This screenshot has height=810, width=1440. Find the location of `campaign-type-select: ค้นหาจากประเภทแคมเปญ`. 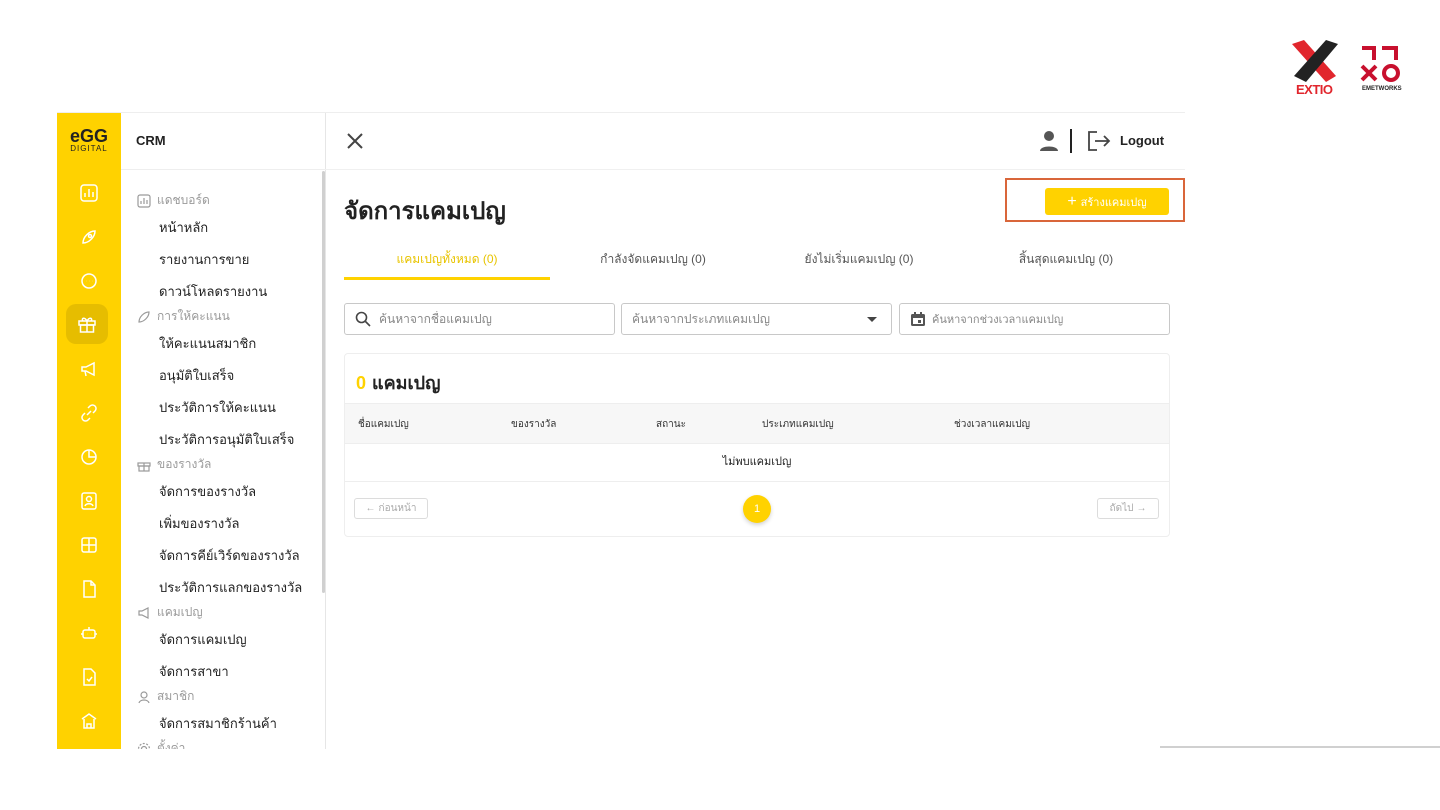

campaign-type-select: ค้นหาจากประเภทแคมเปญ is located at coordinates (756, 319).